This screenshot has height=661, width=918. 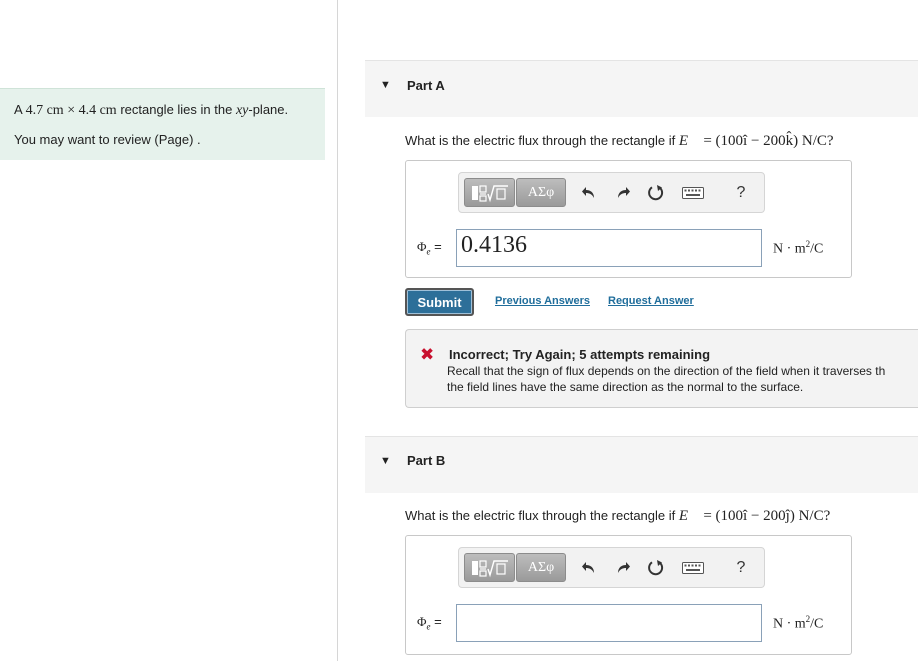 I want to click on part-a-header: ▼ Part A, so click(x=641, y=88).